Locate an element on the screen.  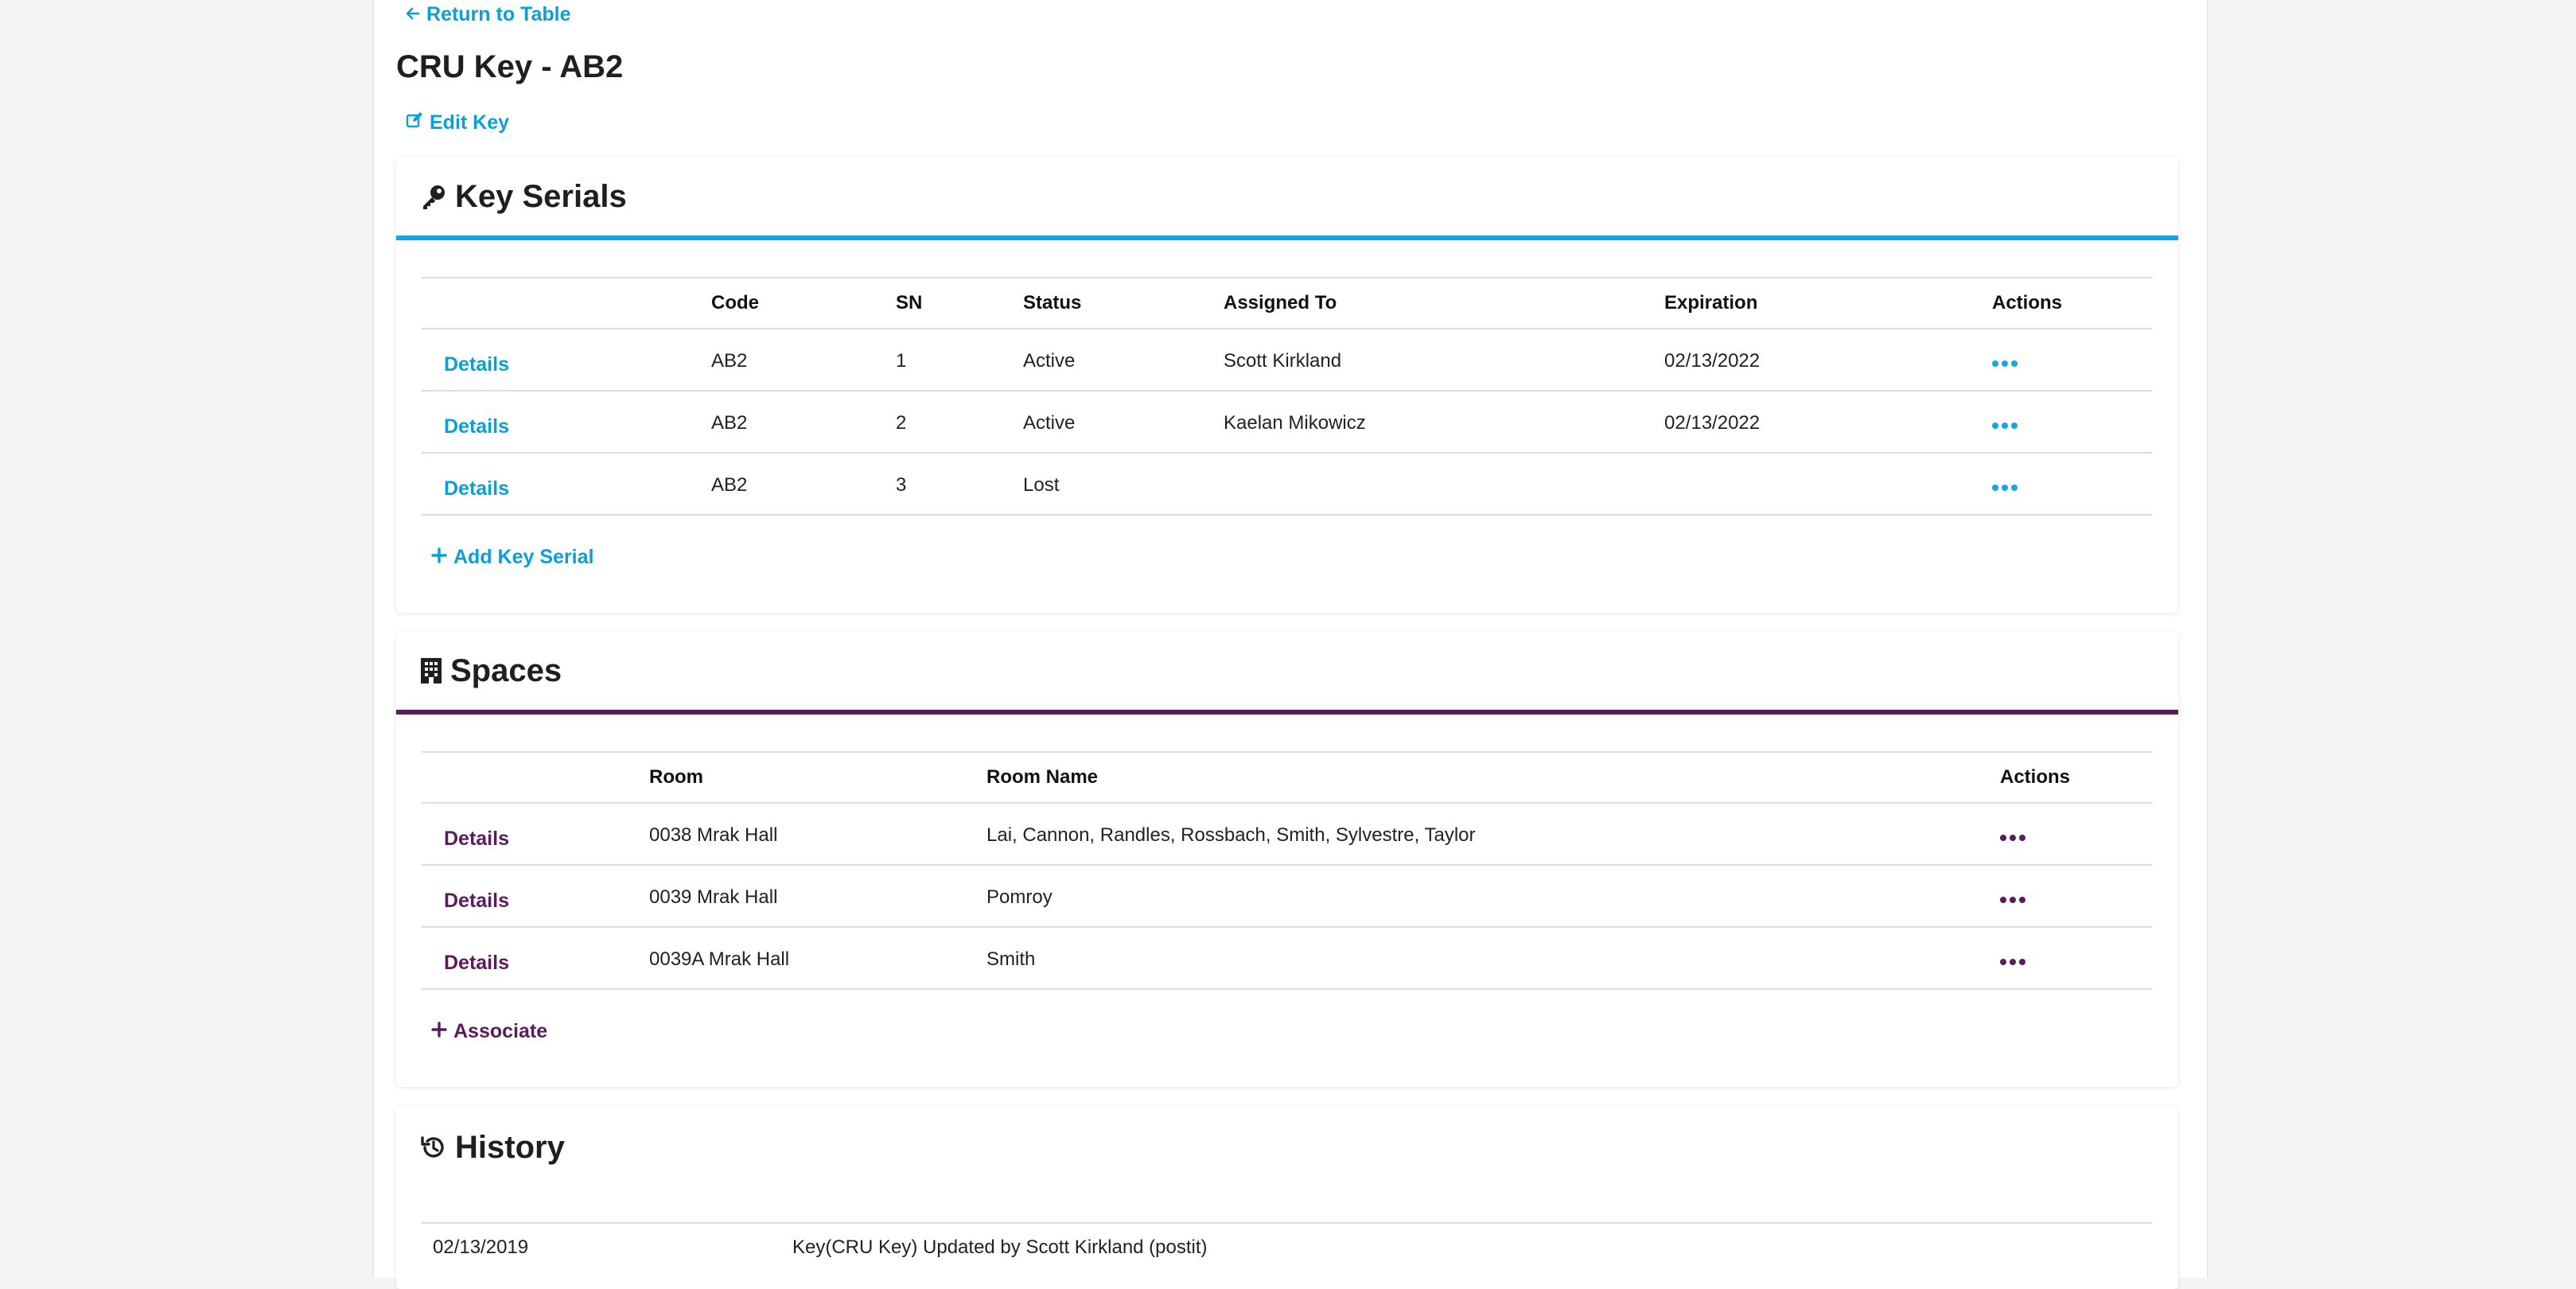
cell-room-name: Smith is located at coordinates (1482, 959).